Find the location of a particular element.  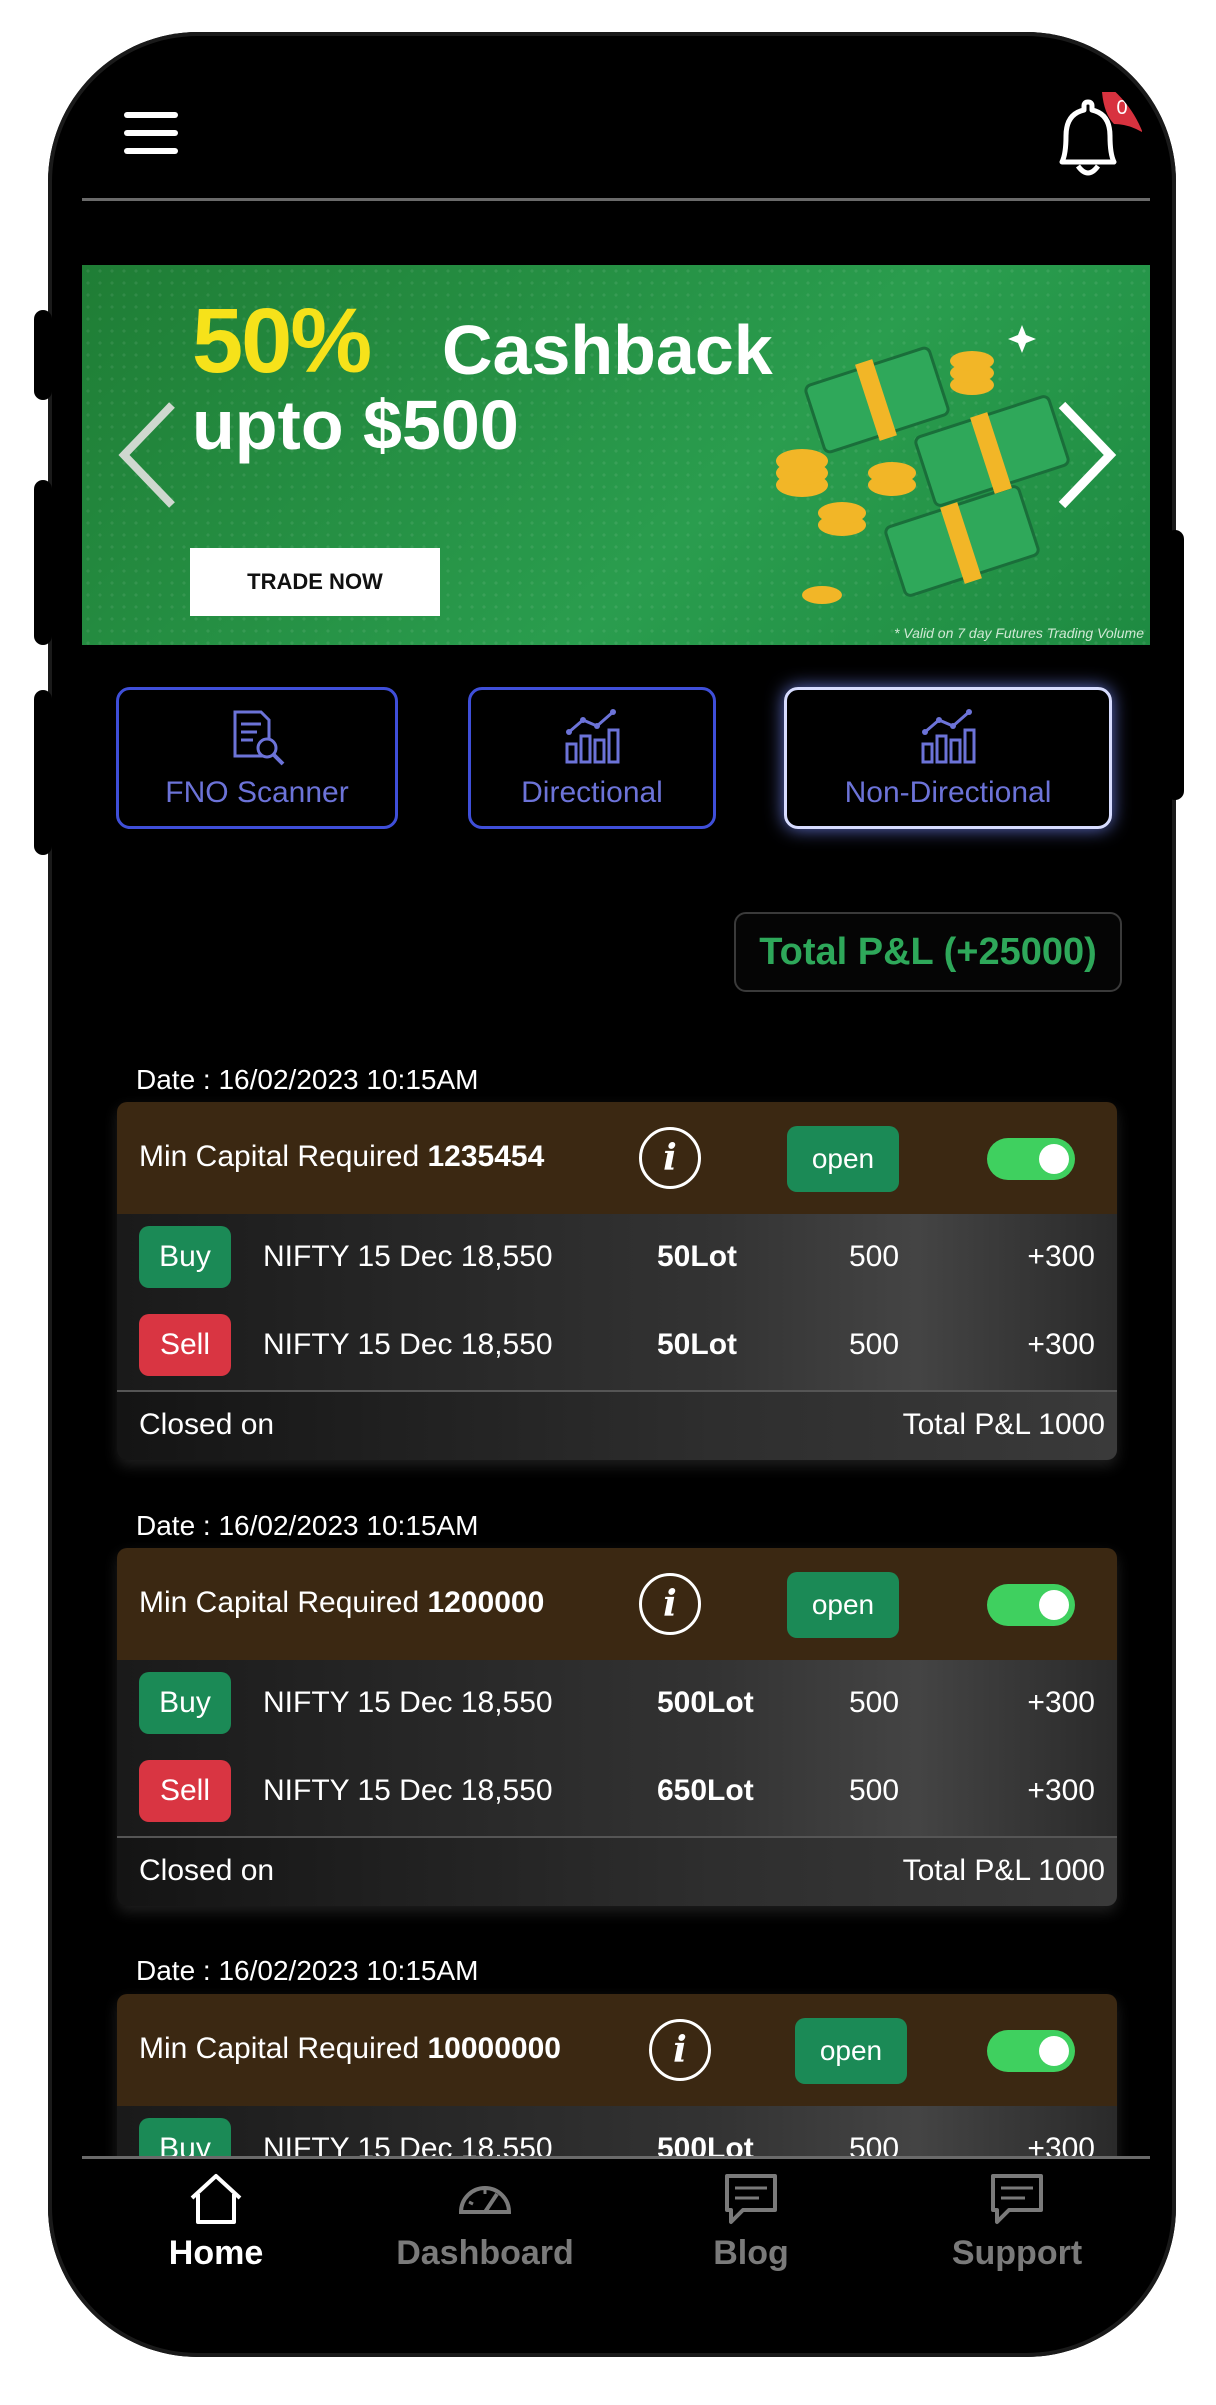

top-bar: 0 is located at coordinates (616, 132).